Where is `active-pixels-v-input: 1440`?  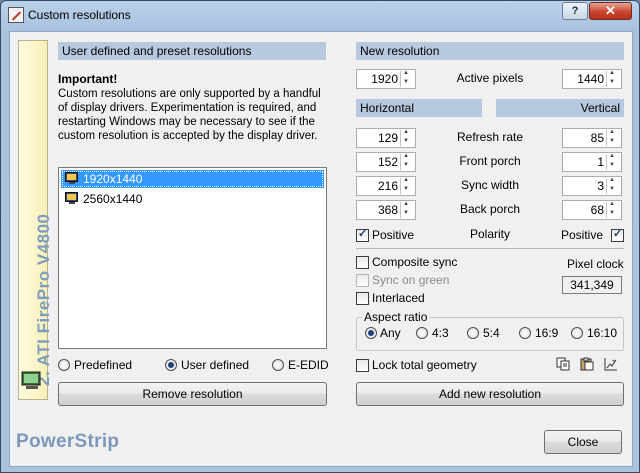
active-pixels-v-input: 1440 is located at coordinates (592, 79).